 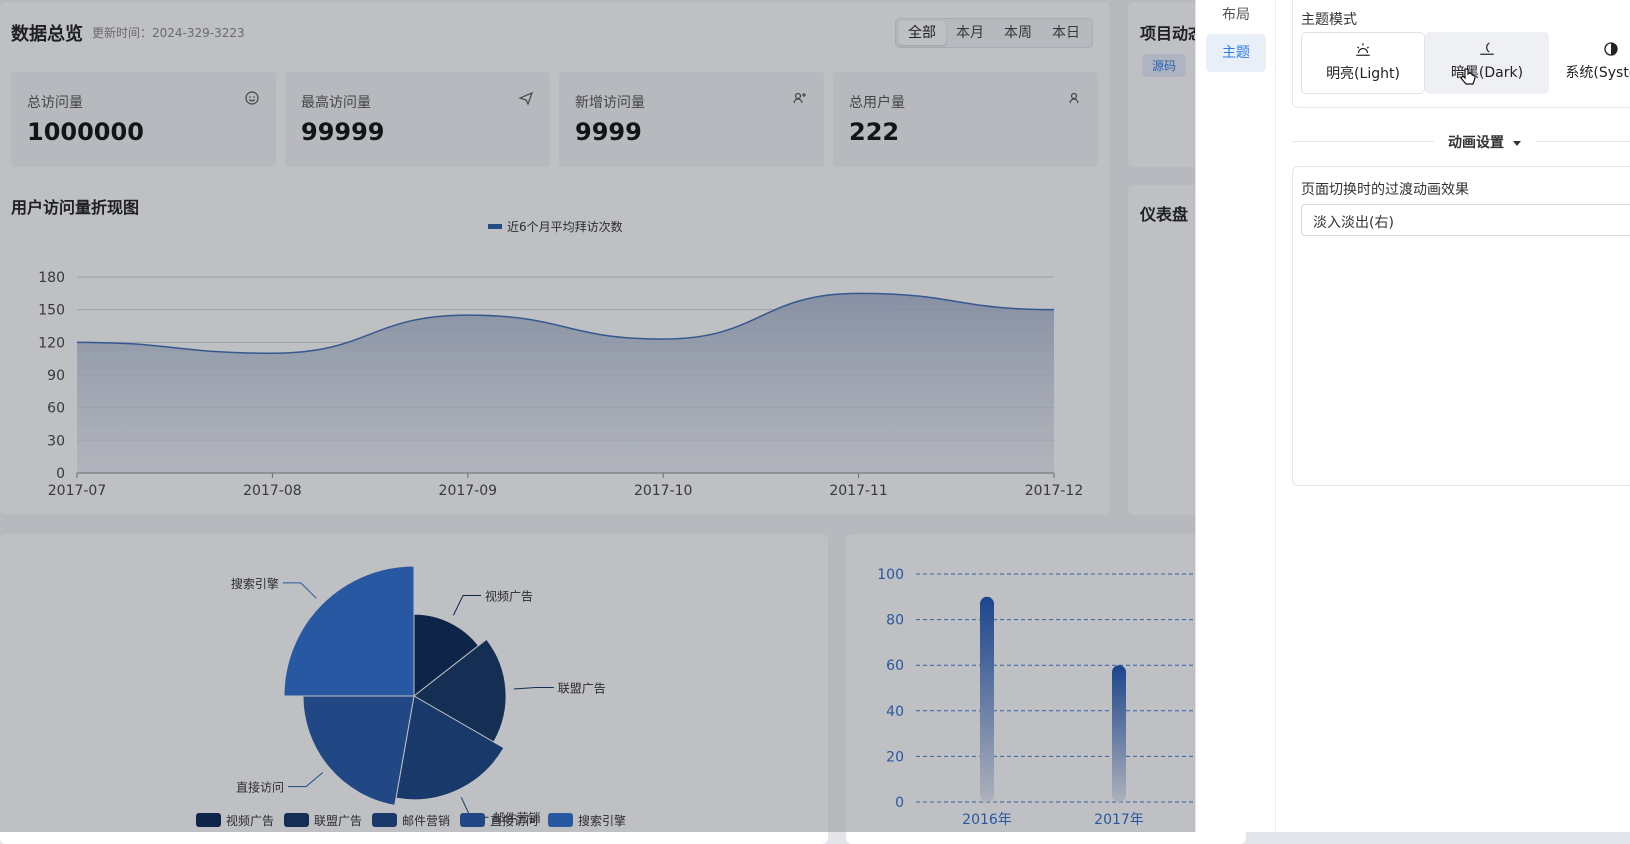 What do you see at coordinates (1363, 74) in the screenshot?
I see `theme-light-label: 明亮(Light)` at bounding box center [1363, 74].